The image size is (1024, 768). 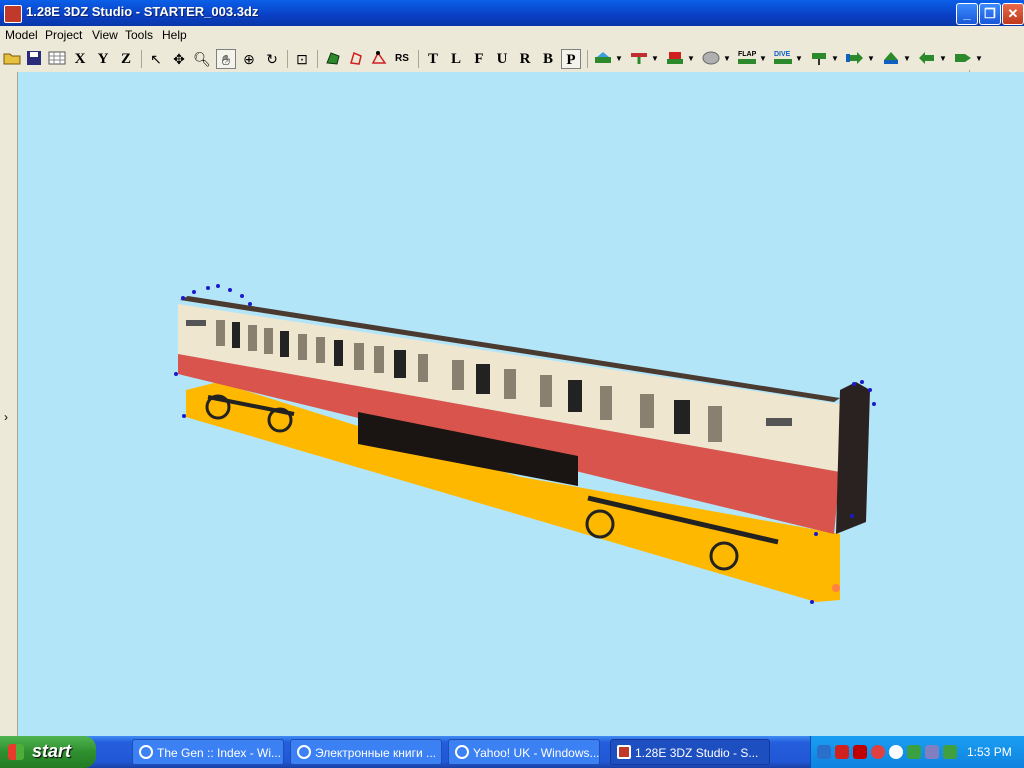 What do you see at coordinates (249, 59) in the screenshot?
I see `rotate-axis-icon: ⊕` at bounding box center [249, 59].